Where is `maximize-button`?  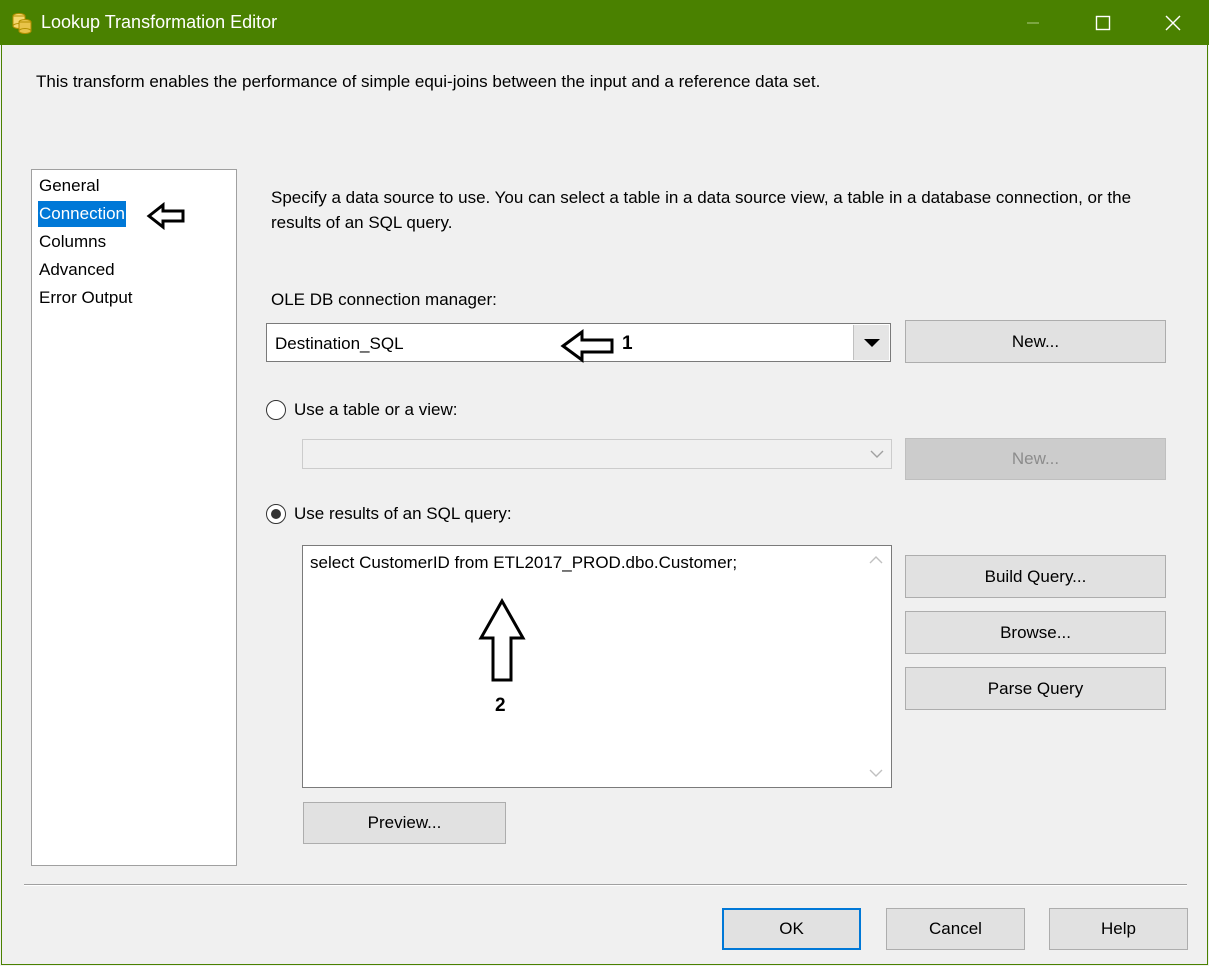 maximize-button is located at coordinates (1103, 22).